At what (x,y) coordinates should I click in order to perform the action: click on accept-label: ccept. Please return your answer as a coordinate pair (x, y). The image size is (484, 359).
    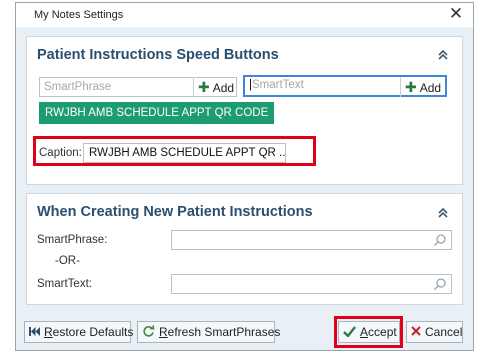
    Looking at the image, I should click on (382, 332).